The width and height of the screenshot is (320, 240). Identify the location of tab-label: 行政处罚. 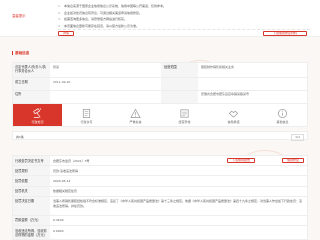
(37, 122).